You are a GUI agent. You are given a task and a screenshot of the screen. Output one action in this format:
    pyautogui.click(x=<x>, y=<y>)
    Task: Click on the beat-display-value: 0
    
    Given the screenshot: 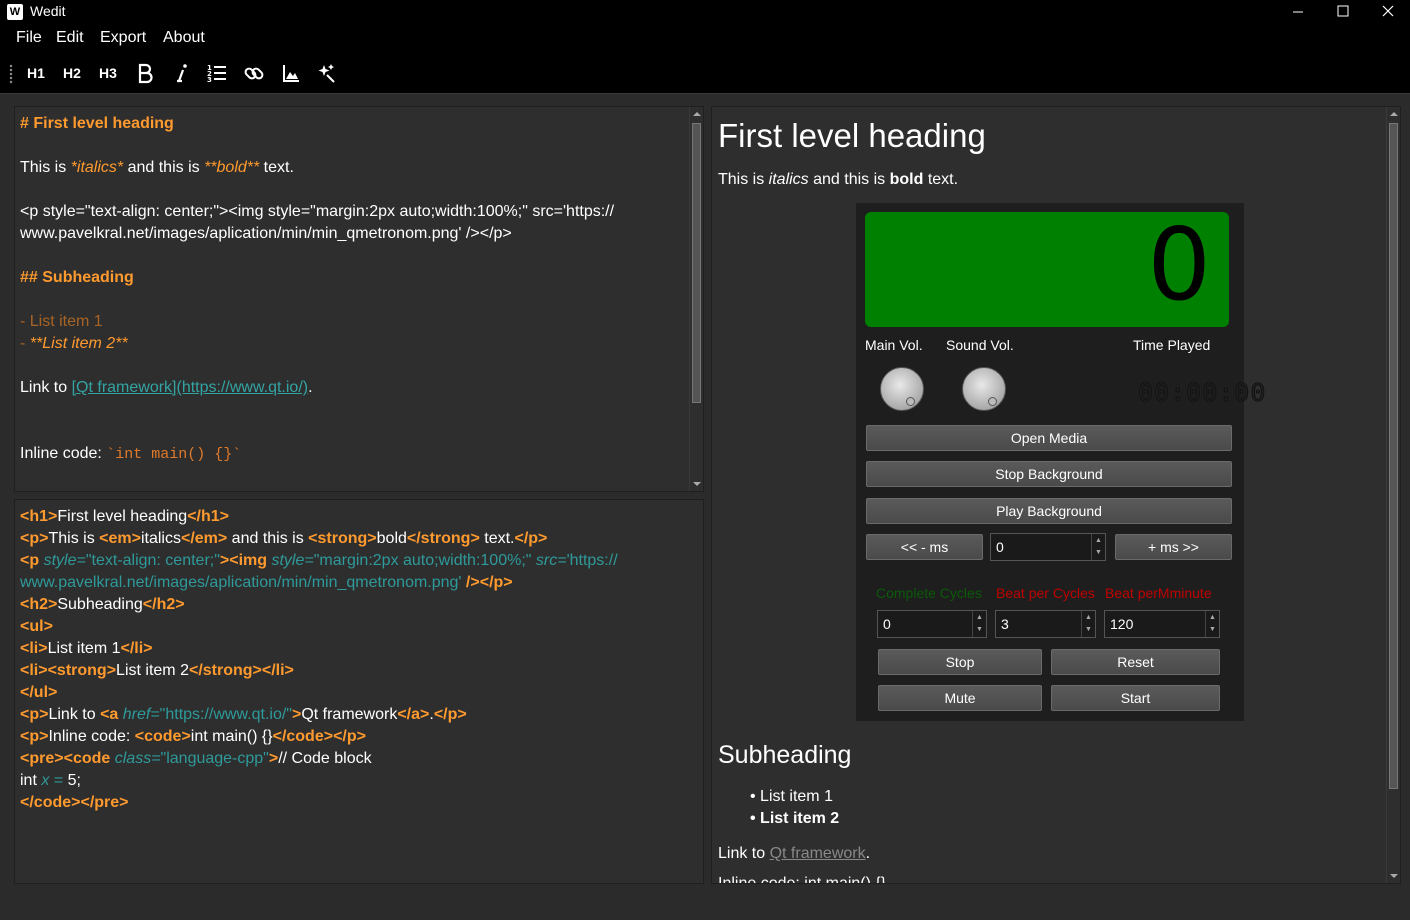 What is the action you would take?
    pyautogui.click(x=1179, y=264)
    